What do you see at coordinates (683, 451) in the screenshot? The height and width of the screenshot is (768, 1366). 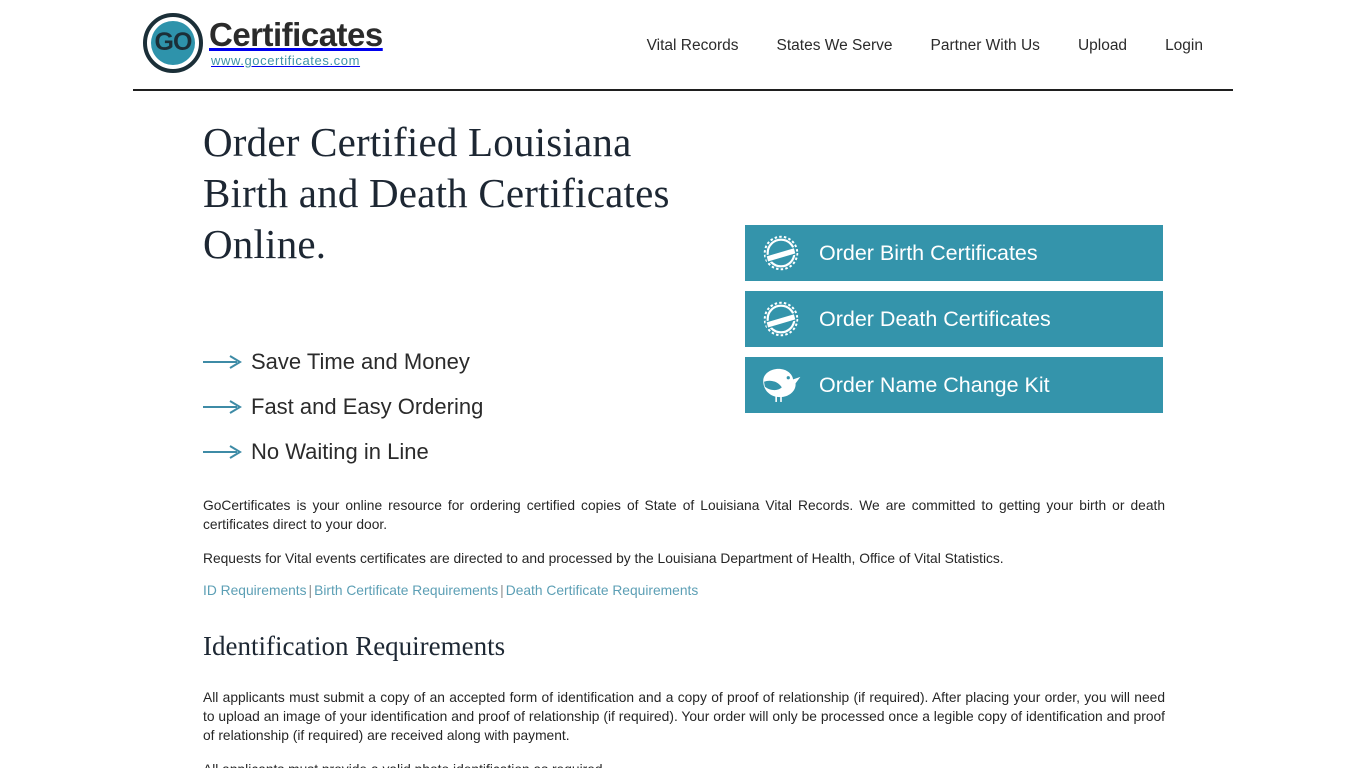 I see `feature-item-no-waiting-in-line: No Waiting in Line` at bounding box center [683, 451].